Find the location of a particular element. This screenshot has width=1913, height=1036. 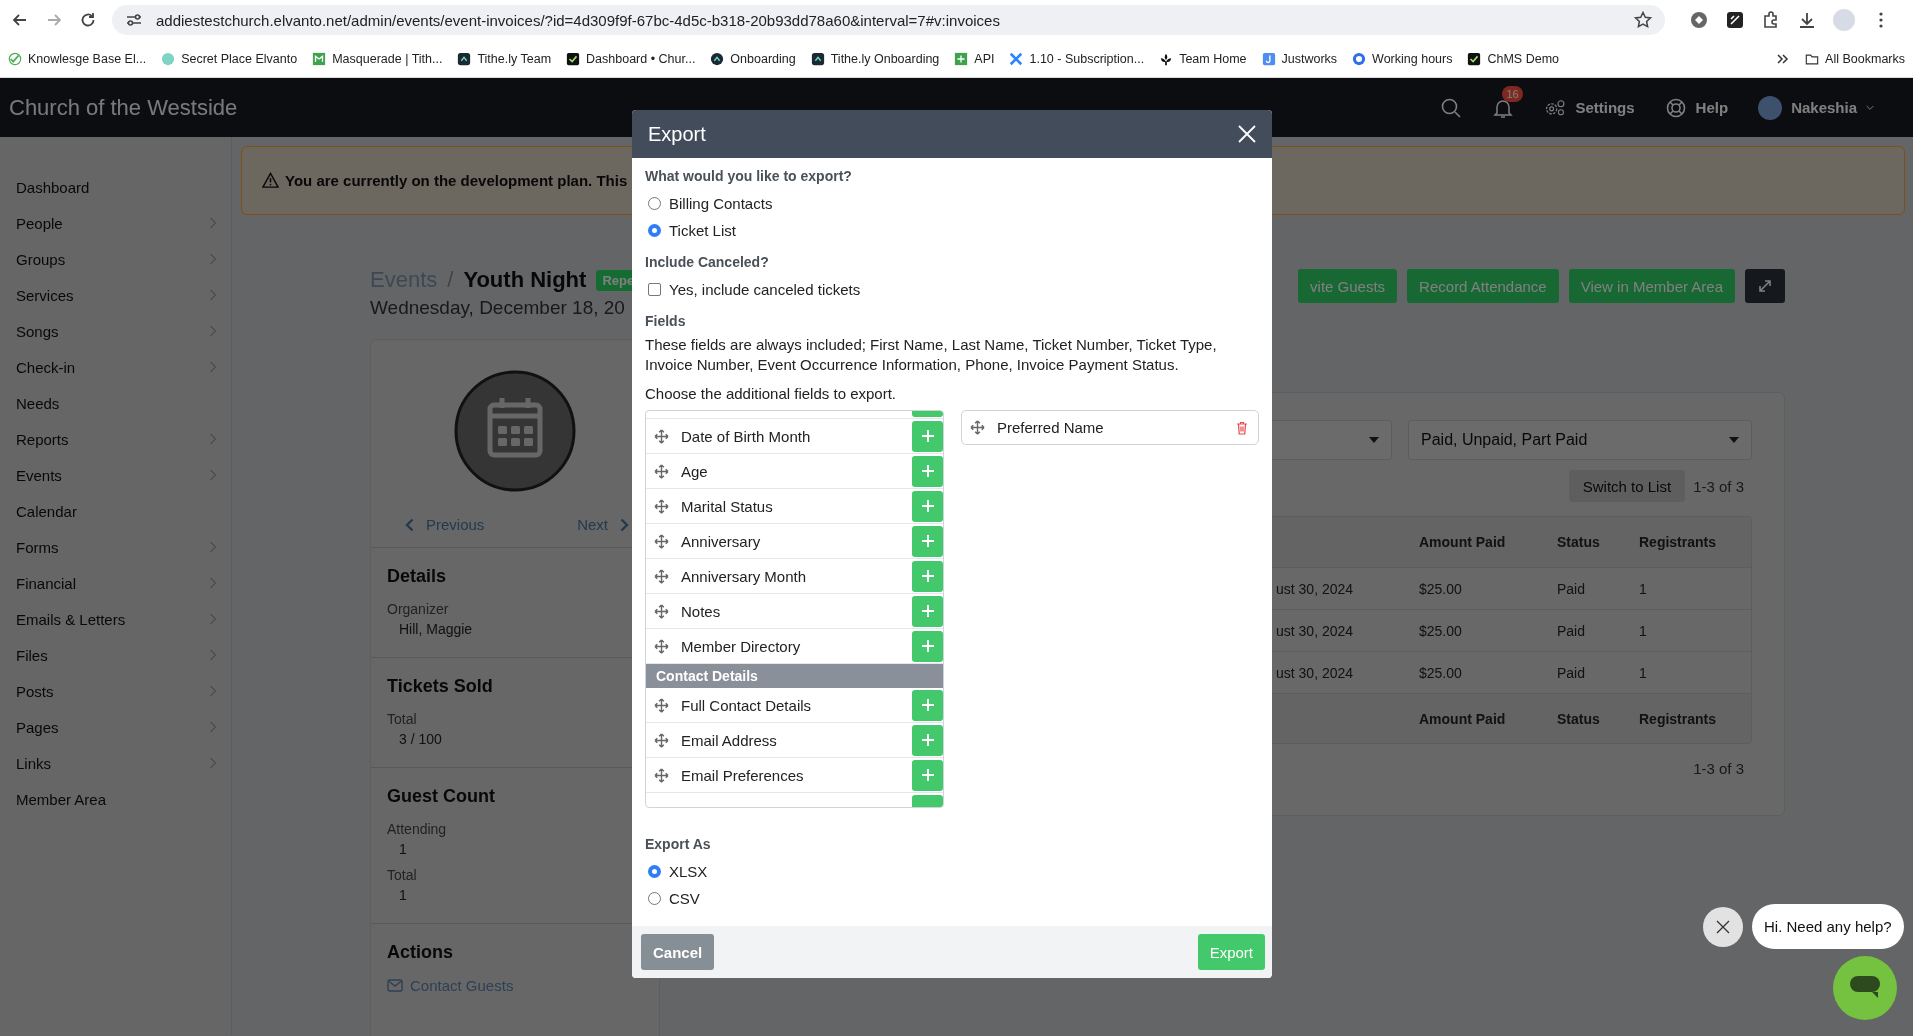

sidebar-item: Posts is located at coordinates (115, 691).